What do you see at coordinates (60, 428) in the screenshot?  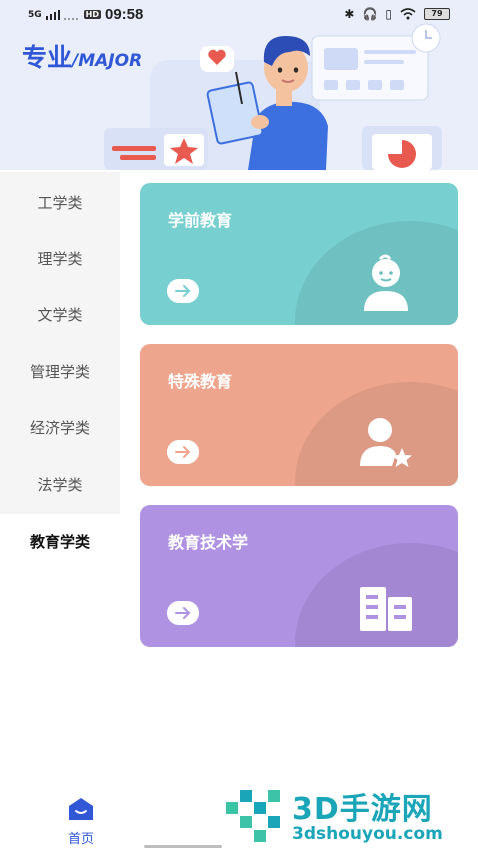 I see `sidebar-item-economics: 经济学类` at bounding box center [60, 428].